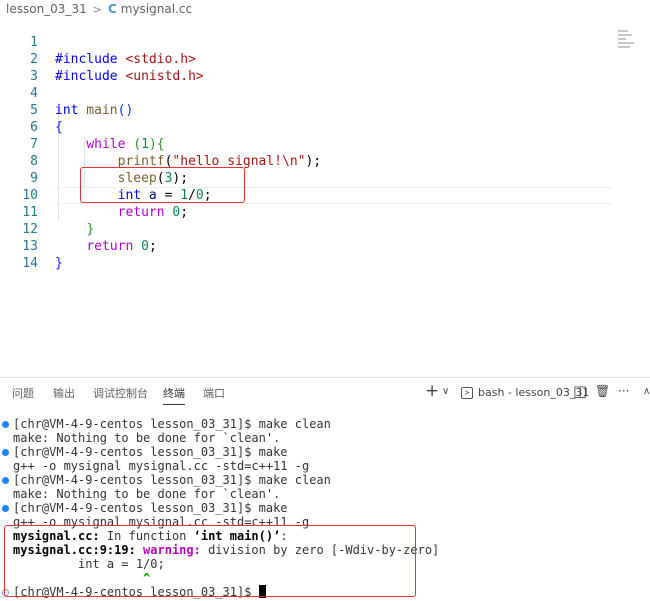 The image size is (650, 601). What do you see at coordinates (310, 110) in the screenshot?
I see `code-line: 5 {` at bounding box center [310, 110].